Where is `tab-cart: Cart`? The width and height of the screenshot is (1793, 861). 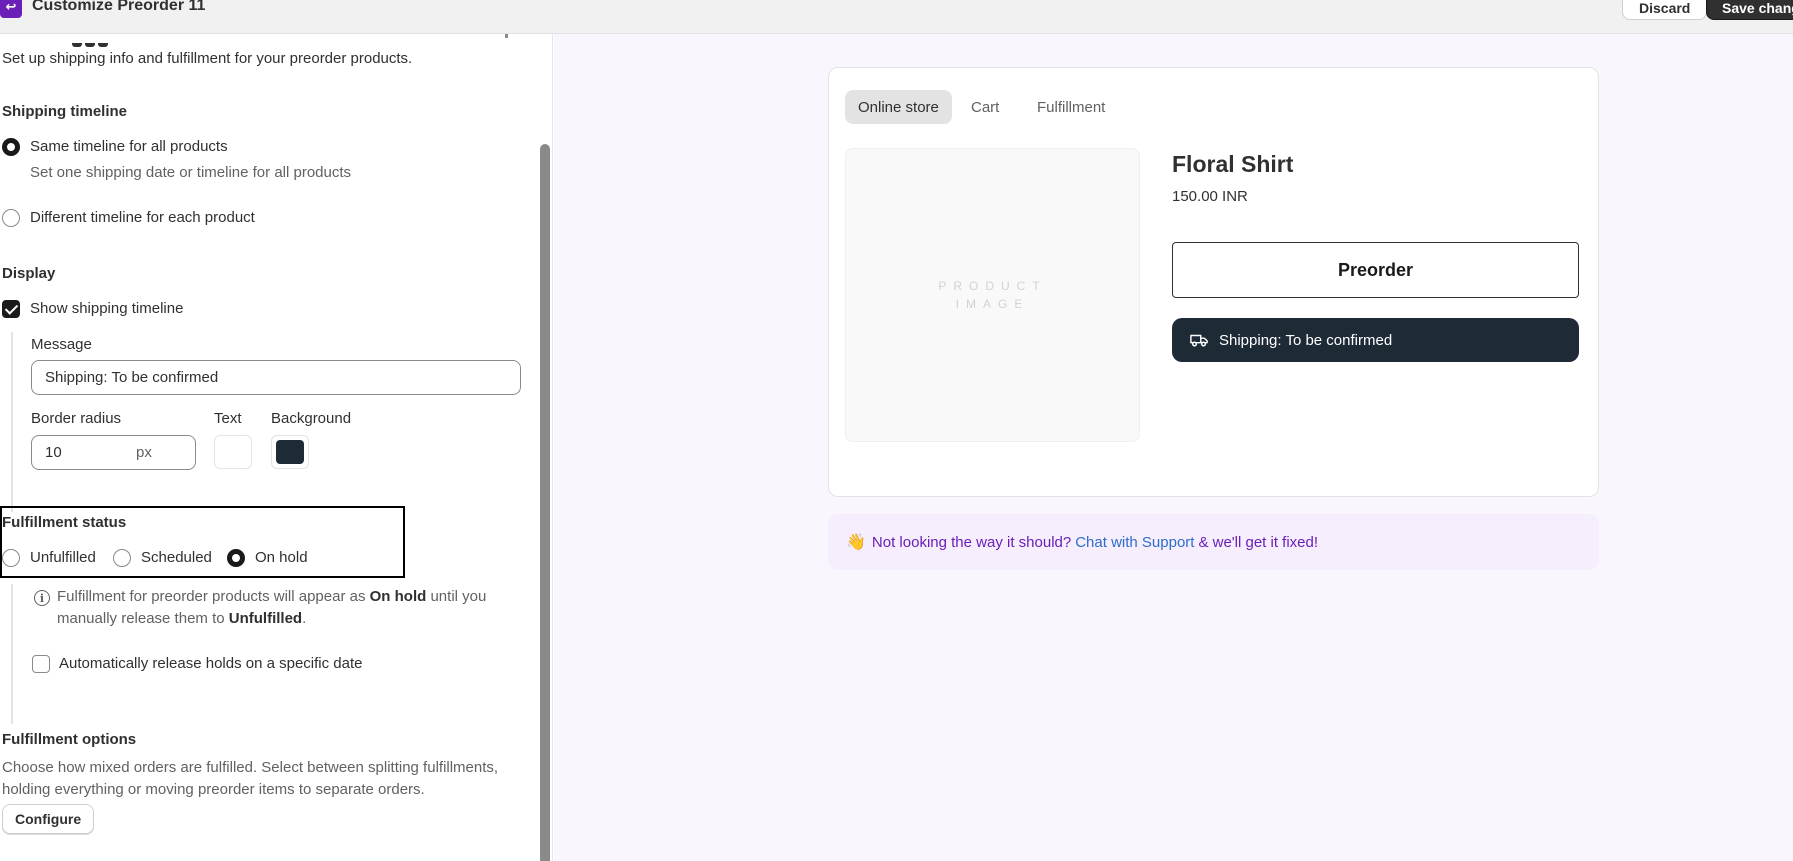
tab-cart: Cart is located at coordinates (985, 107).